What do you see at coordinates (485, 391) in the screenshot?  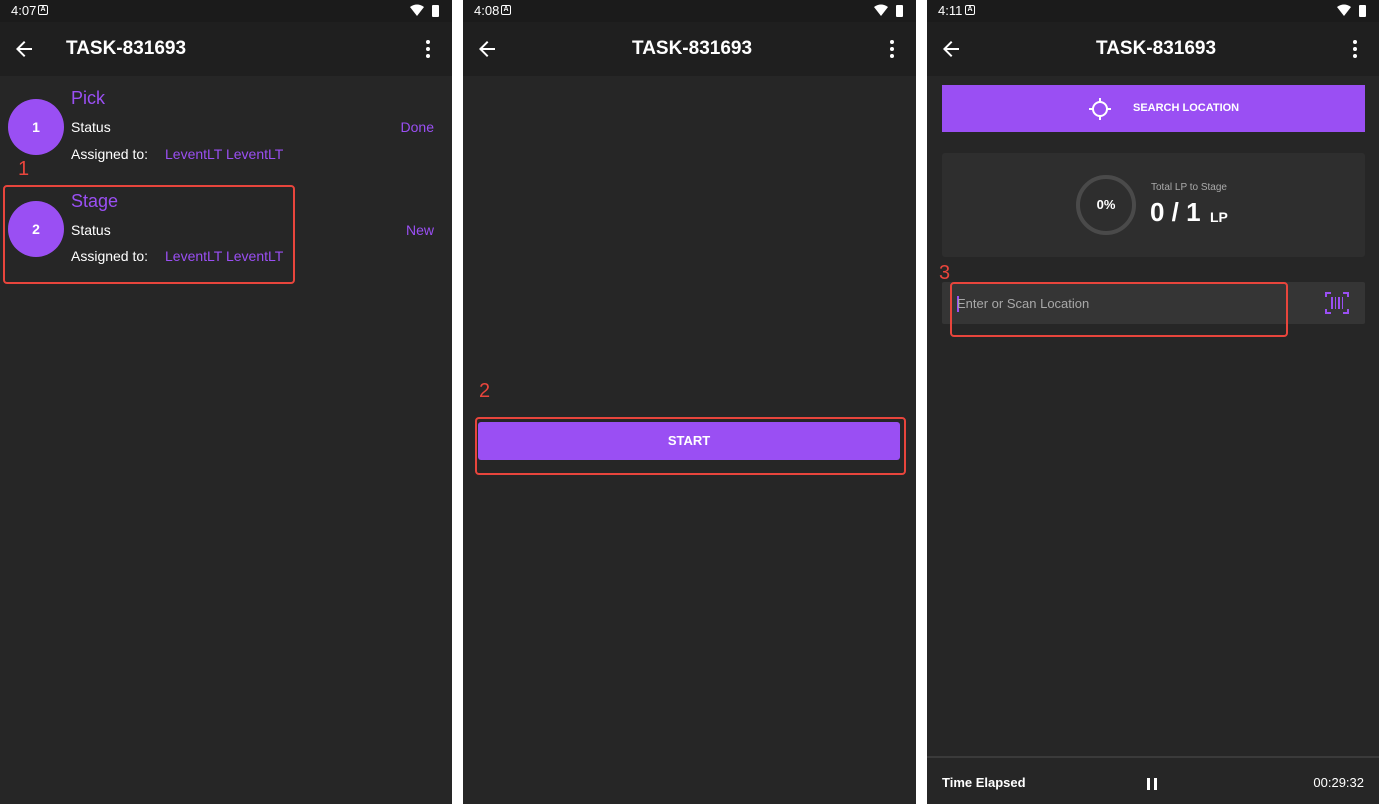 I see `annotation-number: 2` at bounding box center [485, 391].